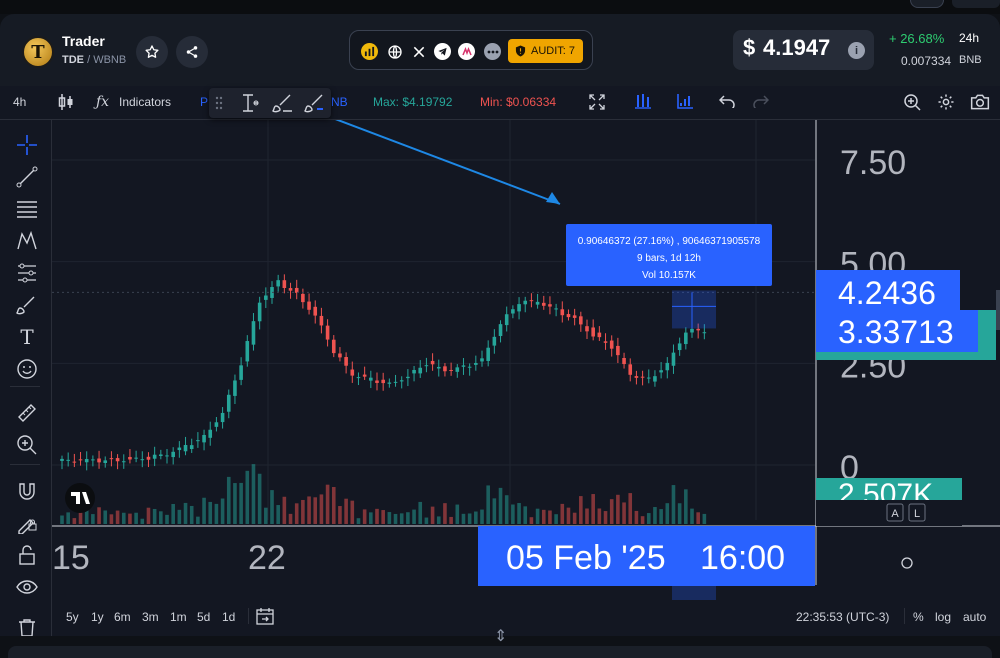 The height and width of the screenshot is (658, 1000). Describe the element at coordinates (203, 617) in the screenshot. I see `range-5d: 5d` at that location.